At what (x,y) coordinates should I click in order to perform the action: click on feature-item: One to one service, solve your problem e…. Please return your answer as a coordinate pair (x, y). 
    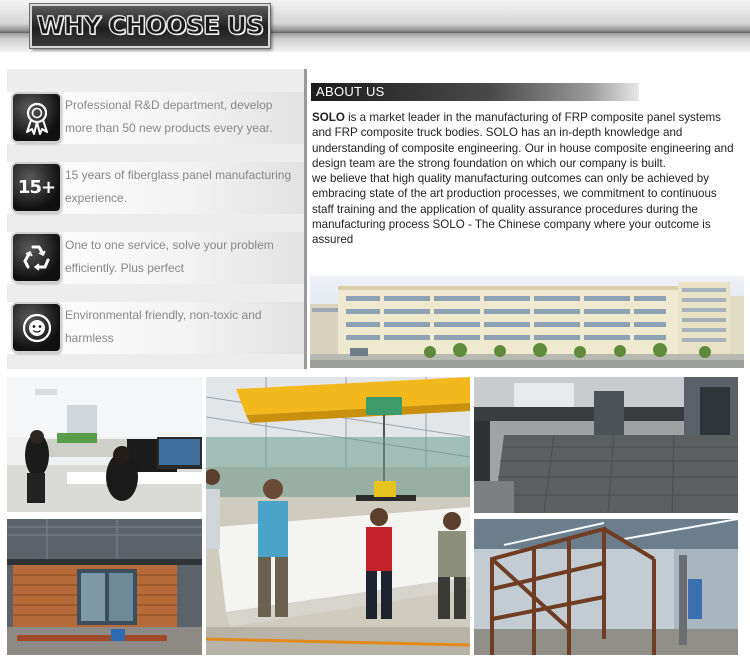
    Looking at the image, I should click on (155, 258).